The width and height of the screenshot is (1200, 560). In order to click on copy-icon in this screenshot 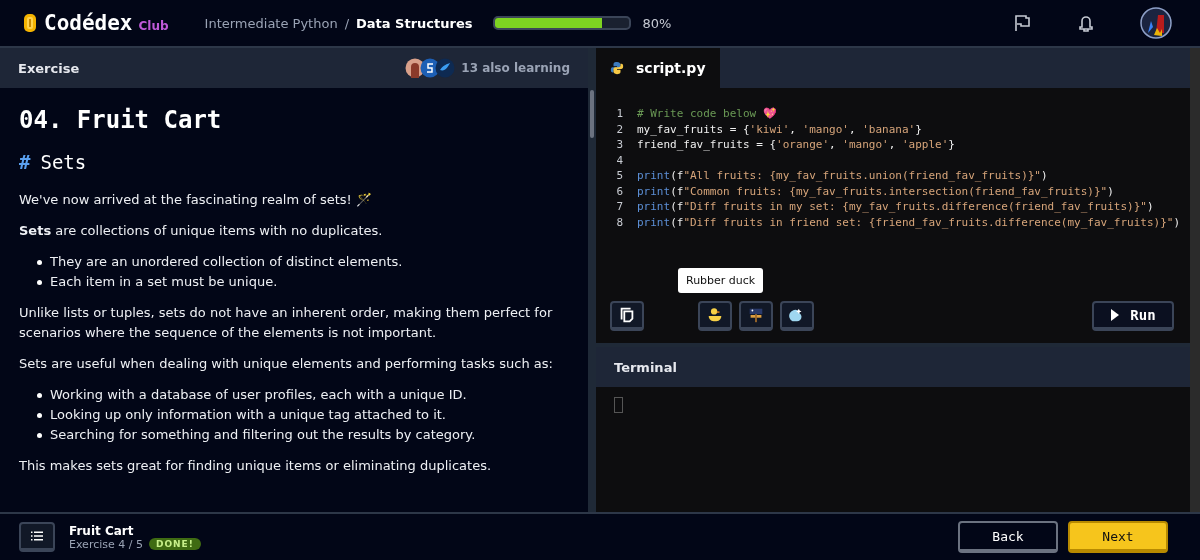, I will do `click(627, 315)`.